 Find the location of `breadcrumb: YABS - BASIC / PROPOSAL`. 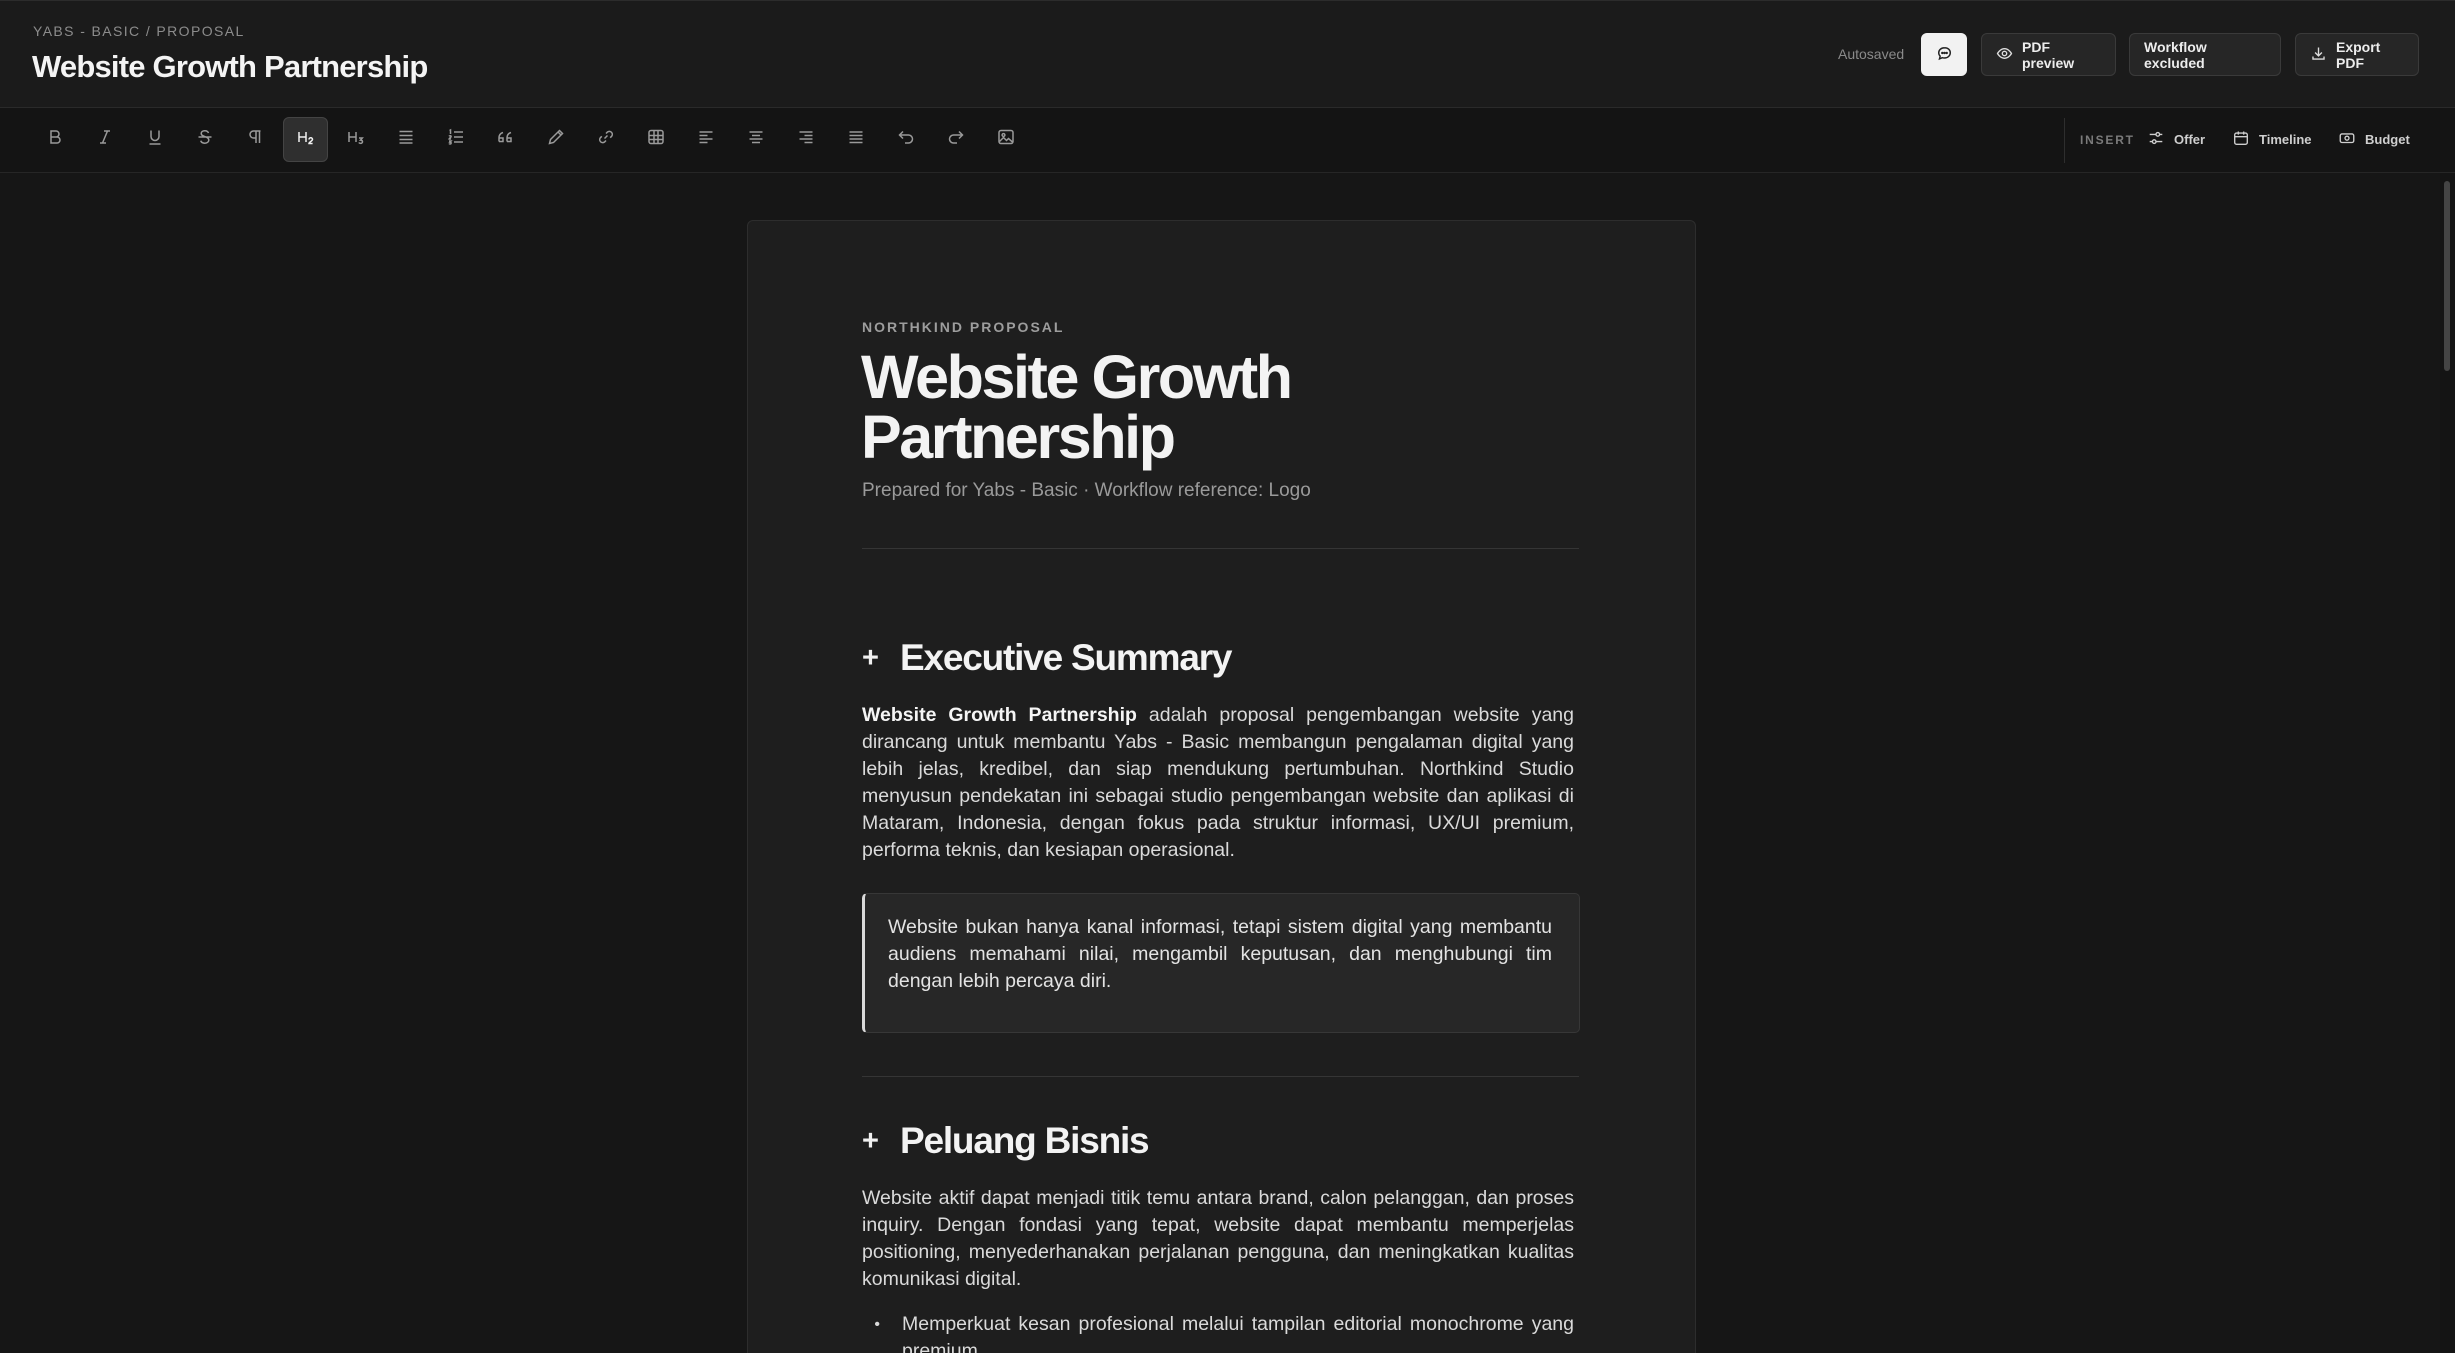

breadcrumb: YABS - BASIC / PROPOSAL is located at coordinates (139, 31).